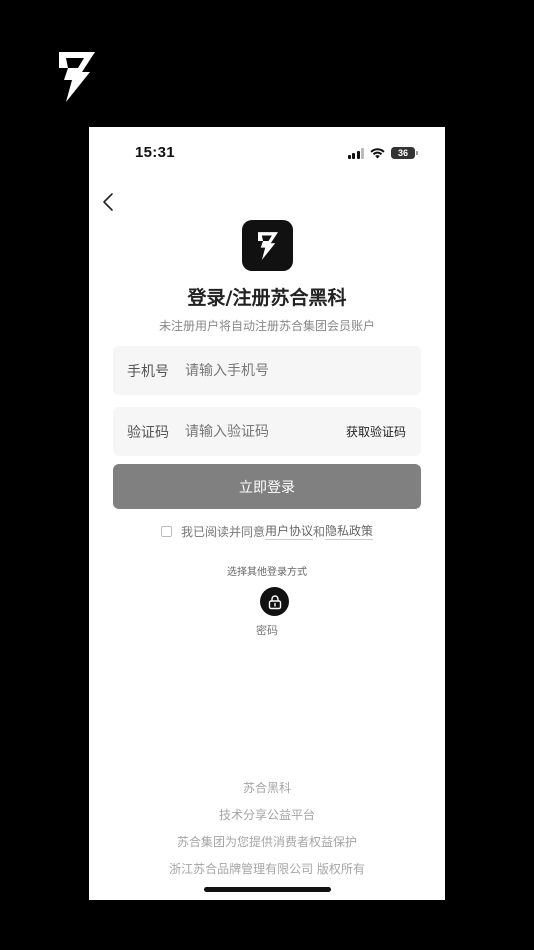 This screenshot has height=950, width=534. Describe the element at coordinates (222, 531) in the screenshot. I see `agreement-prefix: 我已阅读并同意` at that location.